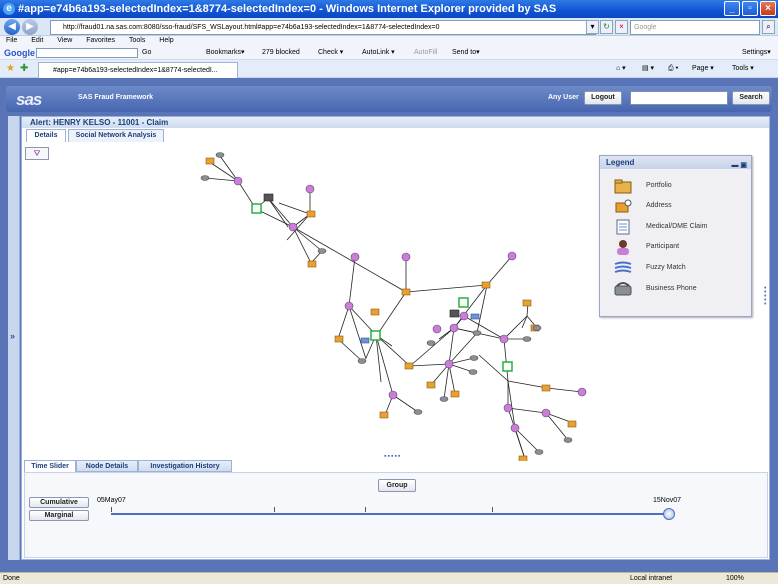 The width and height of the screenshot is (778, 584). I want to click on search-input: Google, so click(695, 27).